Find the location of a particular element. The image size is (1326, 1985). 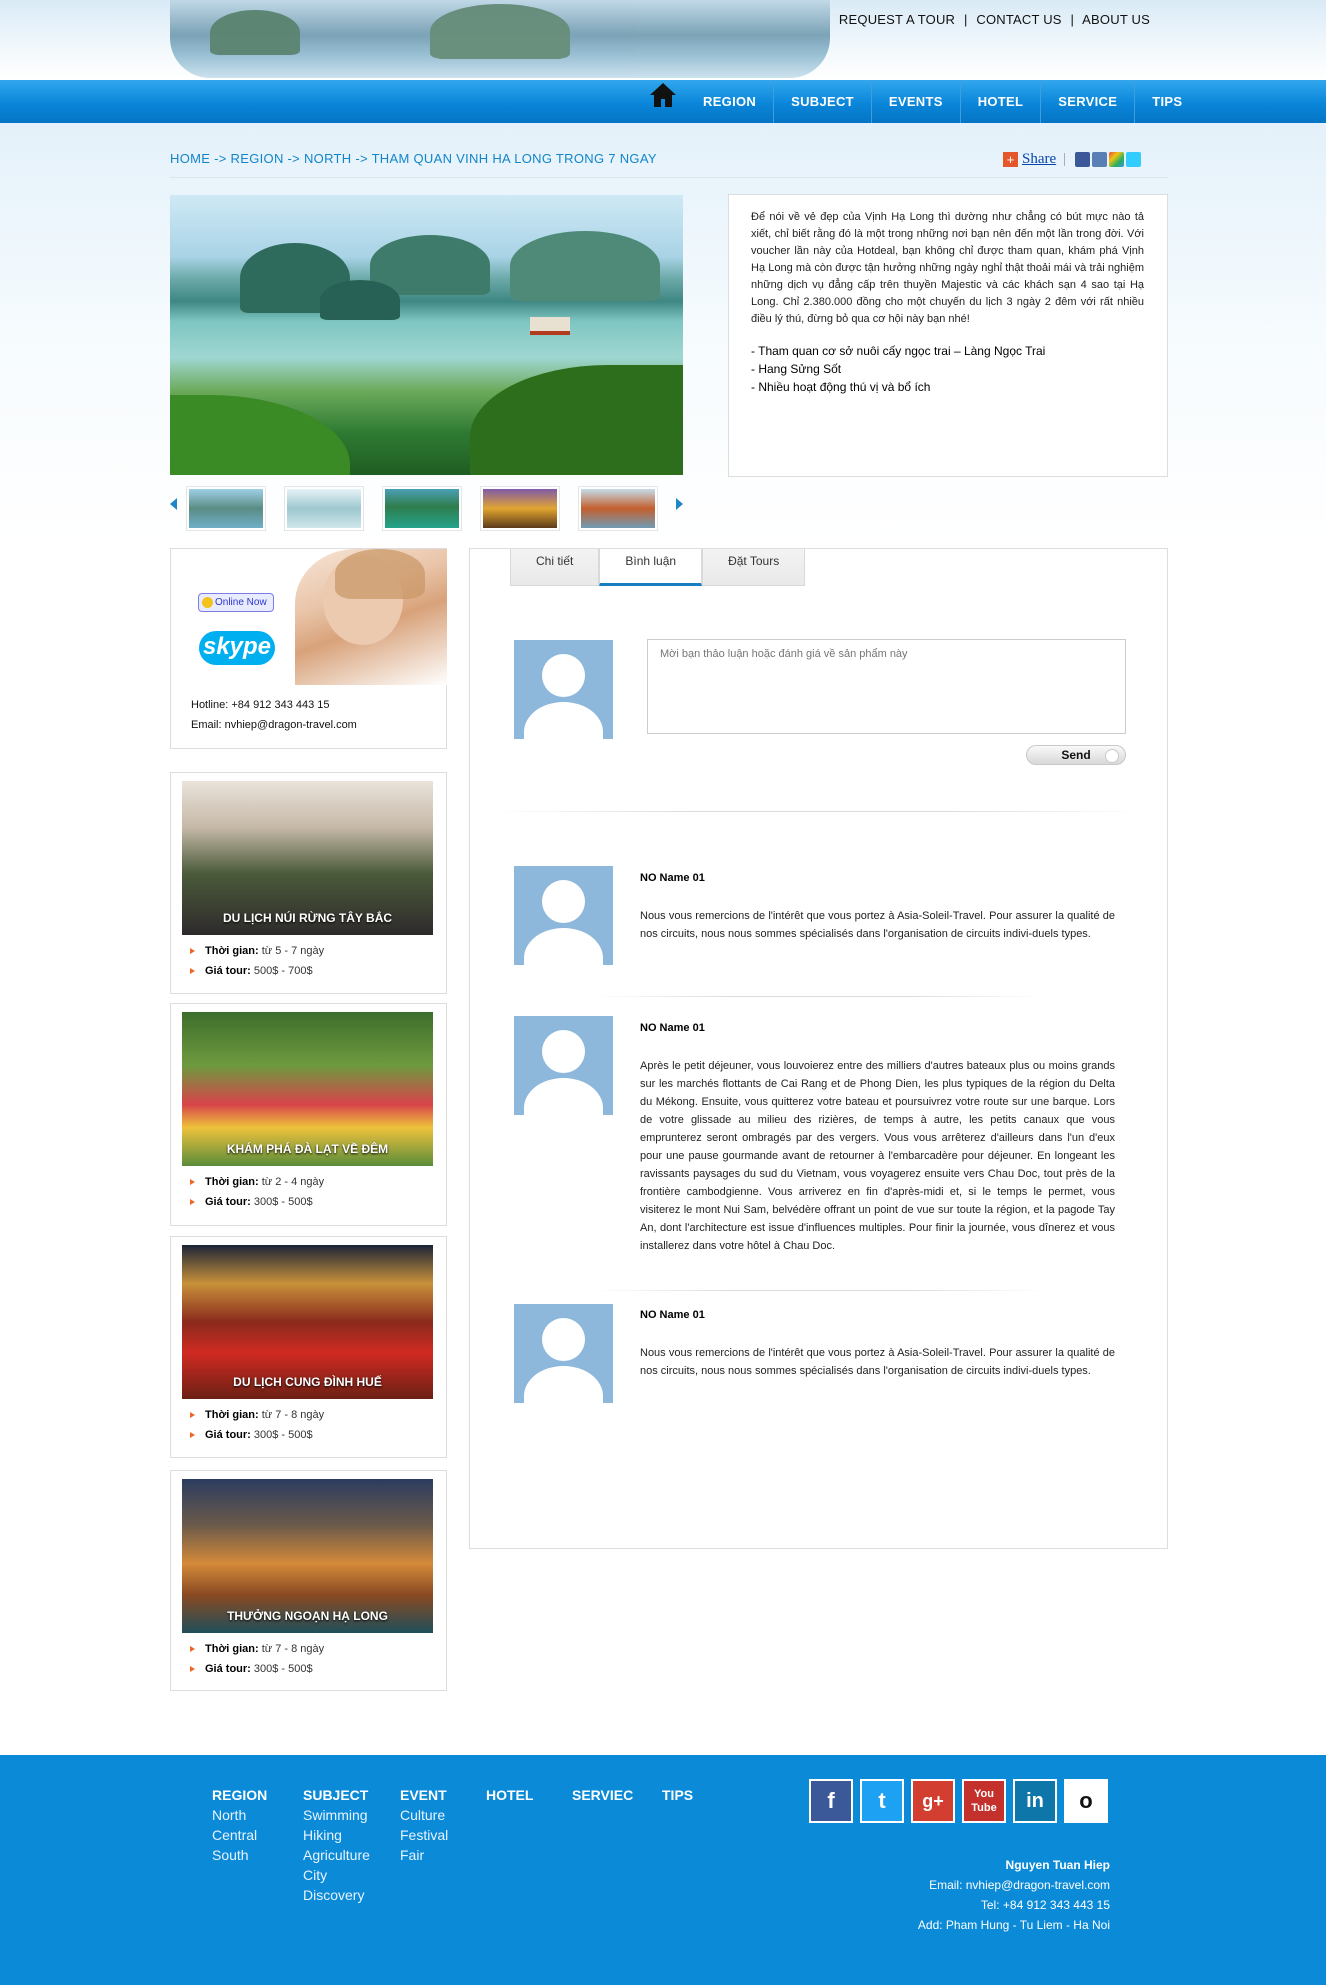

contact-tel: Tel: +84 912 343 443 15 is located at coordinates (1045, 1905).